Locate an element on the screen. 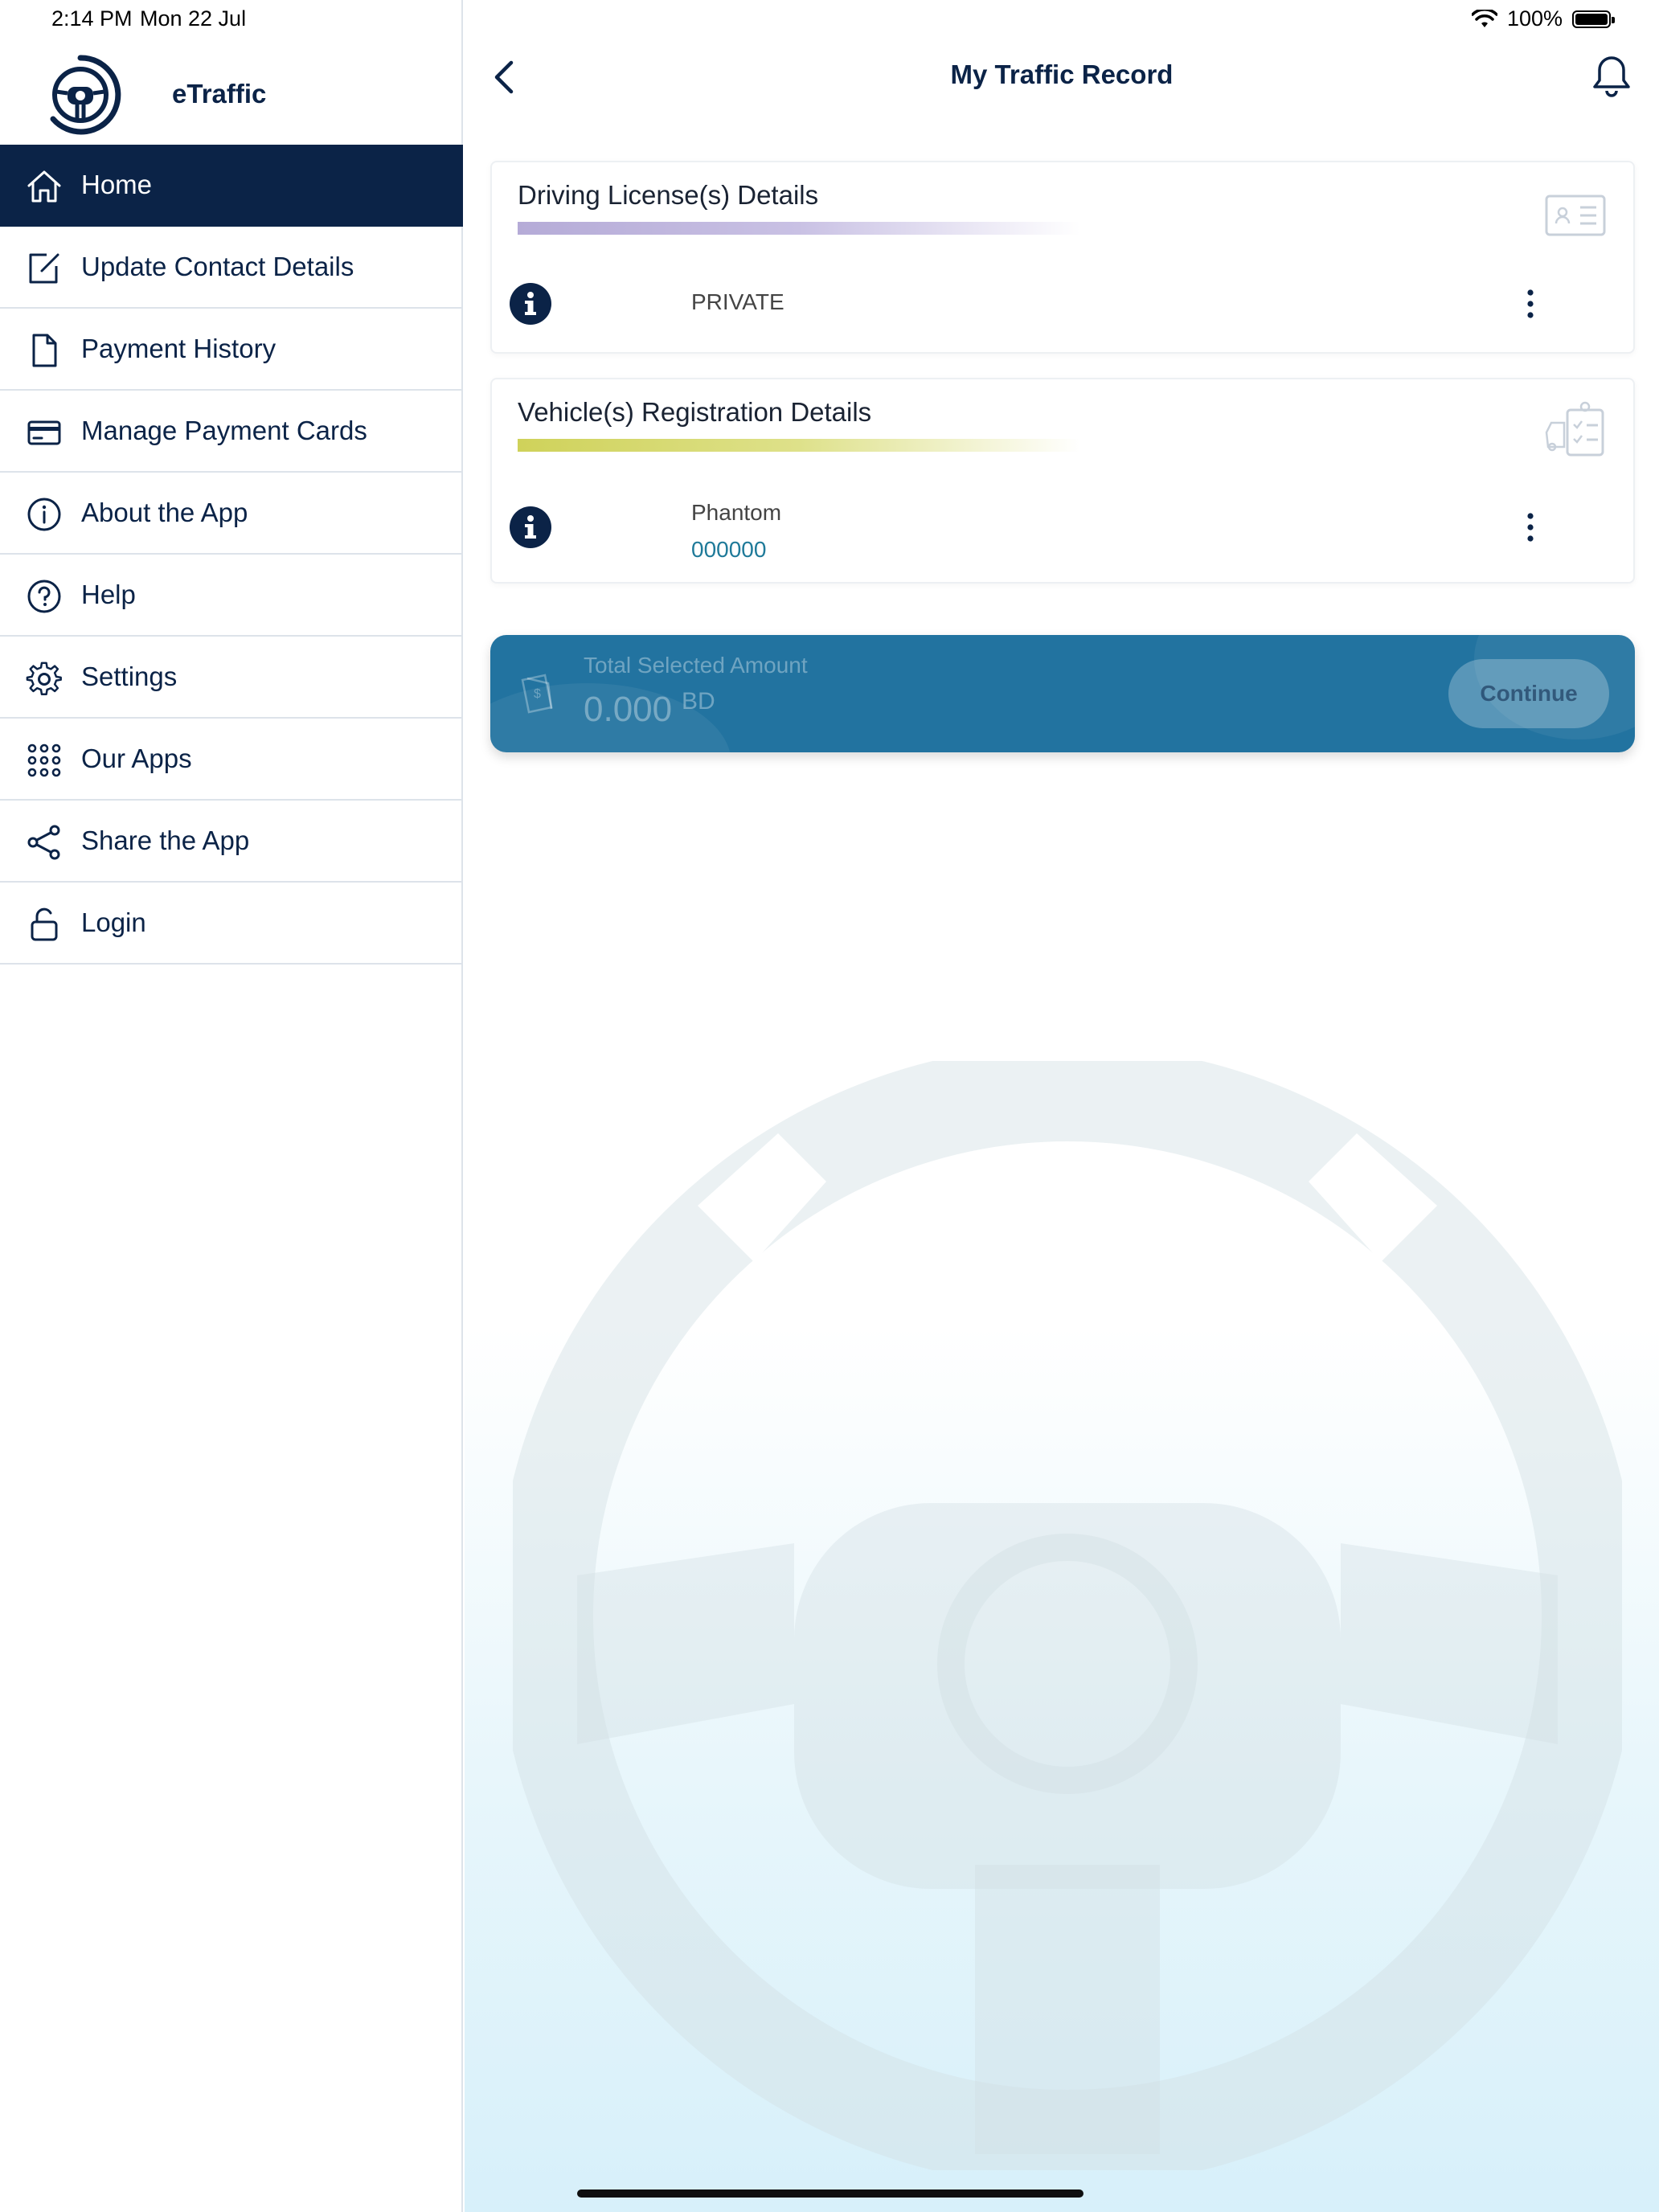  sidebar-item-about: About the App is located at coordinates (232, 514).